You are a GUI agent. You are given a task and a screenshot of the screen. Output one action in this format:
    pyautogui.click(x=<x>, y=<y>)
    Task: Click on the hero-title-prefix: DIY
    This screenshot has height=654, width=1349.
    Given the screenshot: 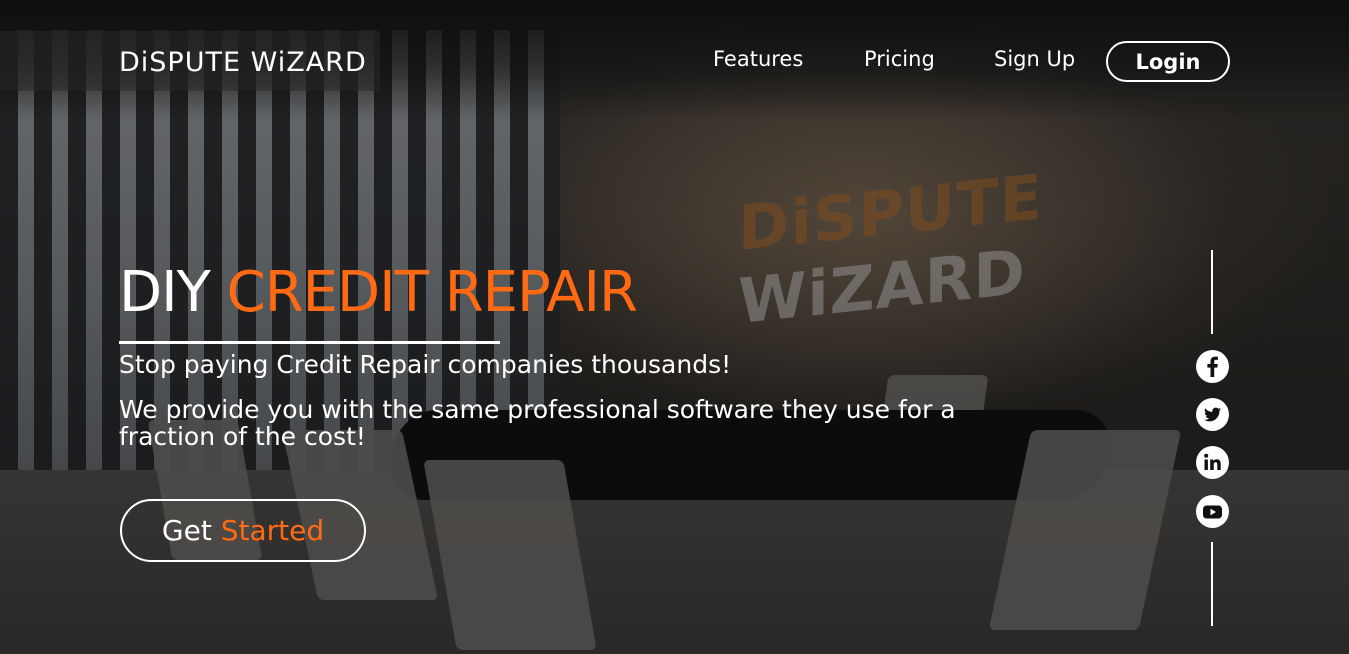 What is the action you would take?
    pyautogui.click(x=165, y=292)
    